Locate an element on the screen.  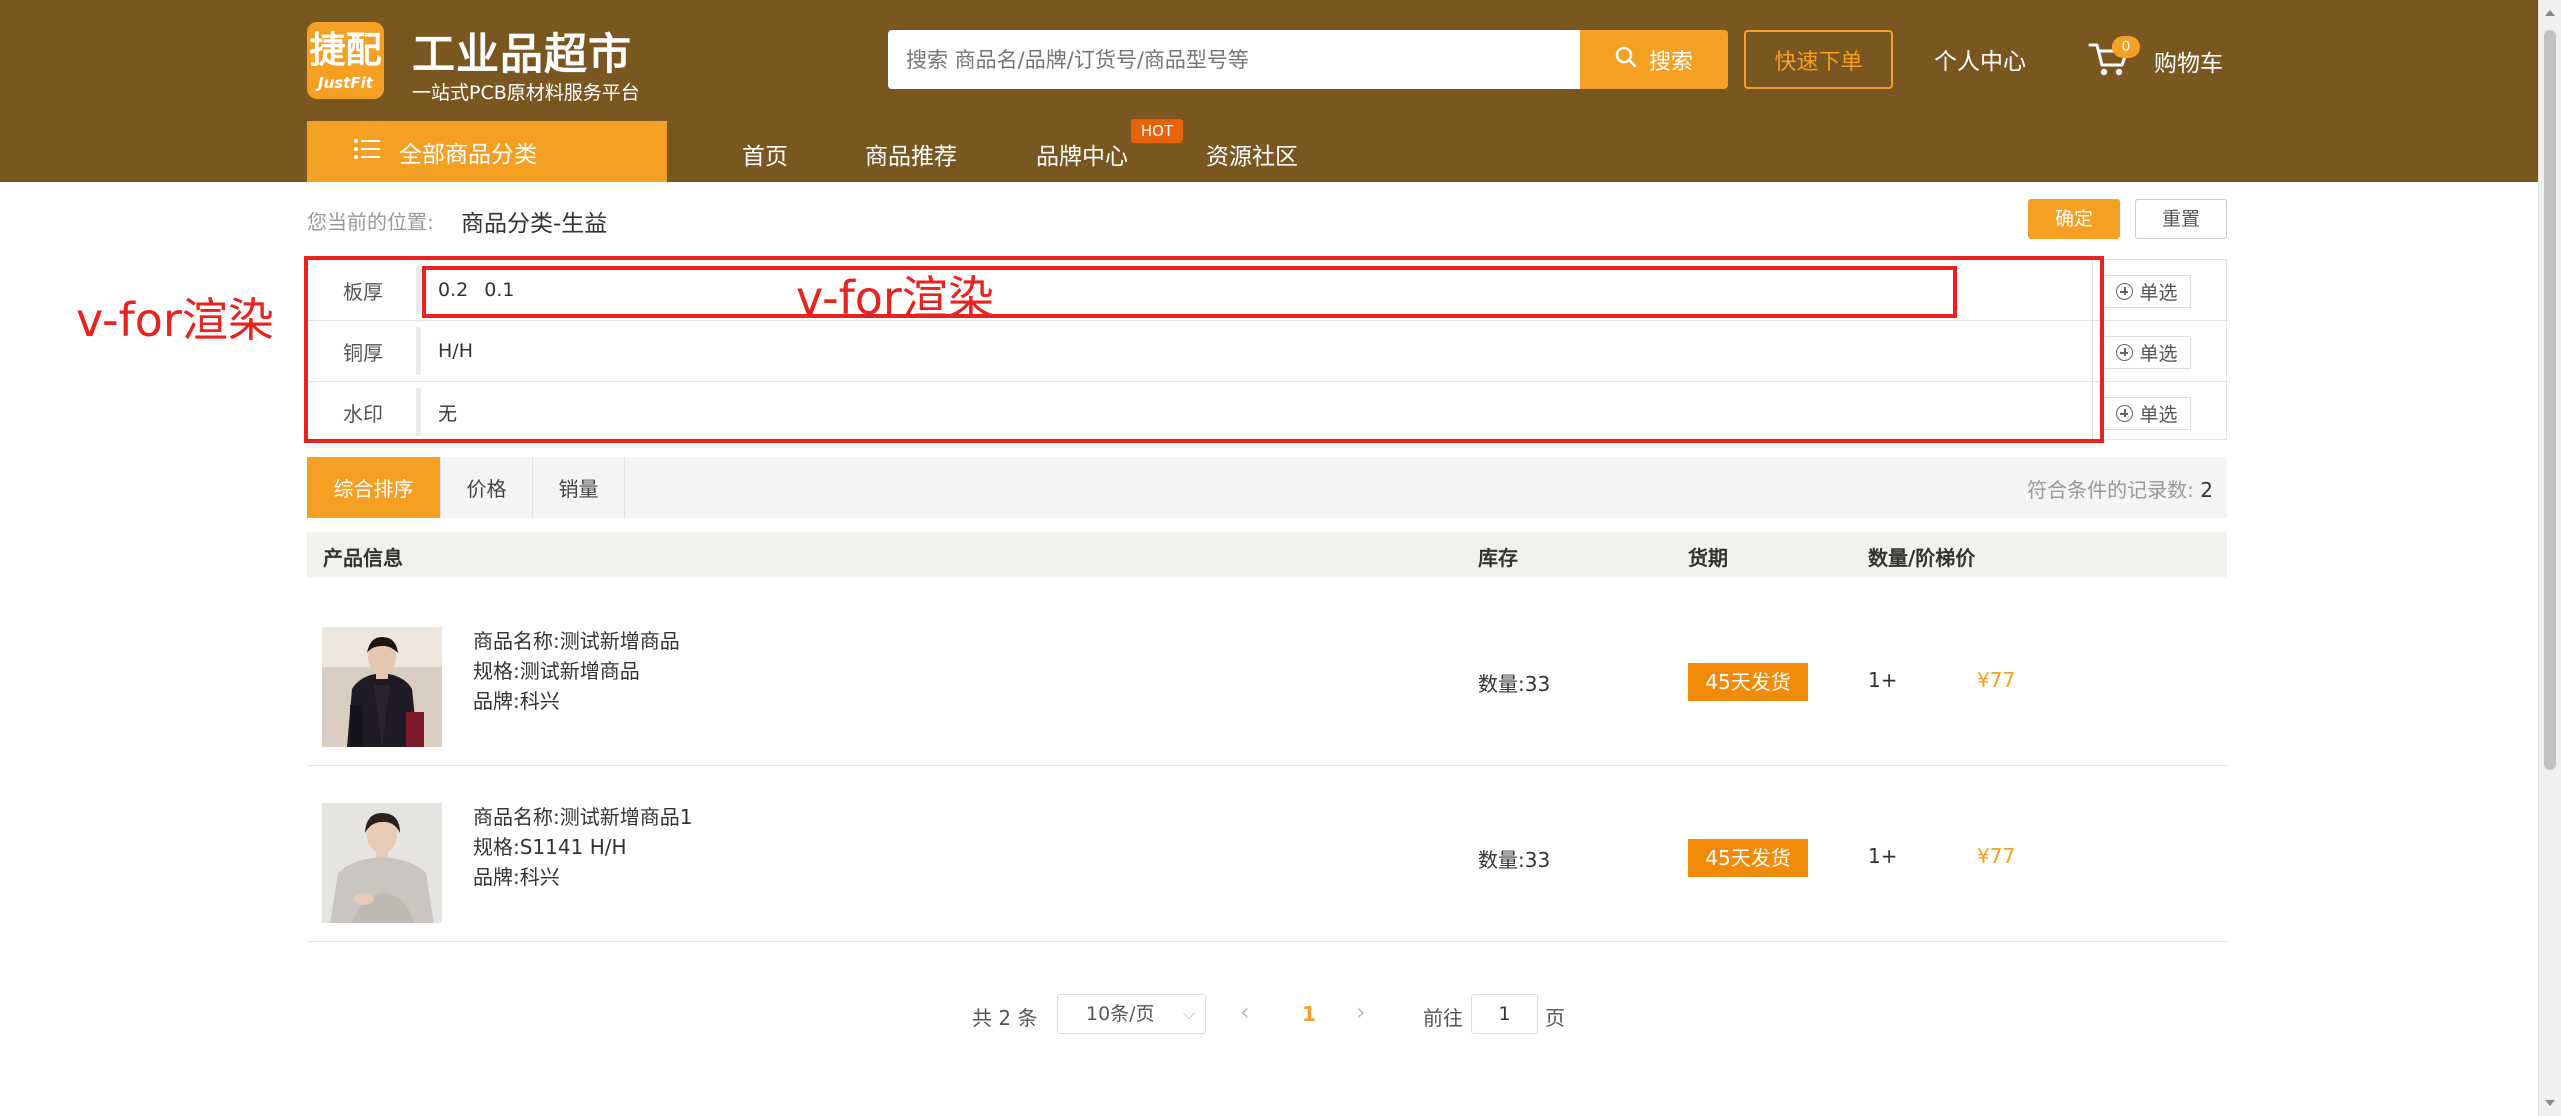
confirm-button: 确定 is located at coordinates (2074, 219).